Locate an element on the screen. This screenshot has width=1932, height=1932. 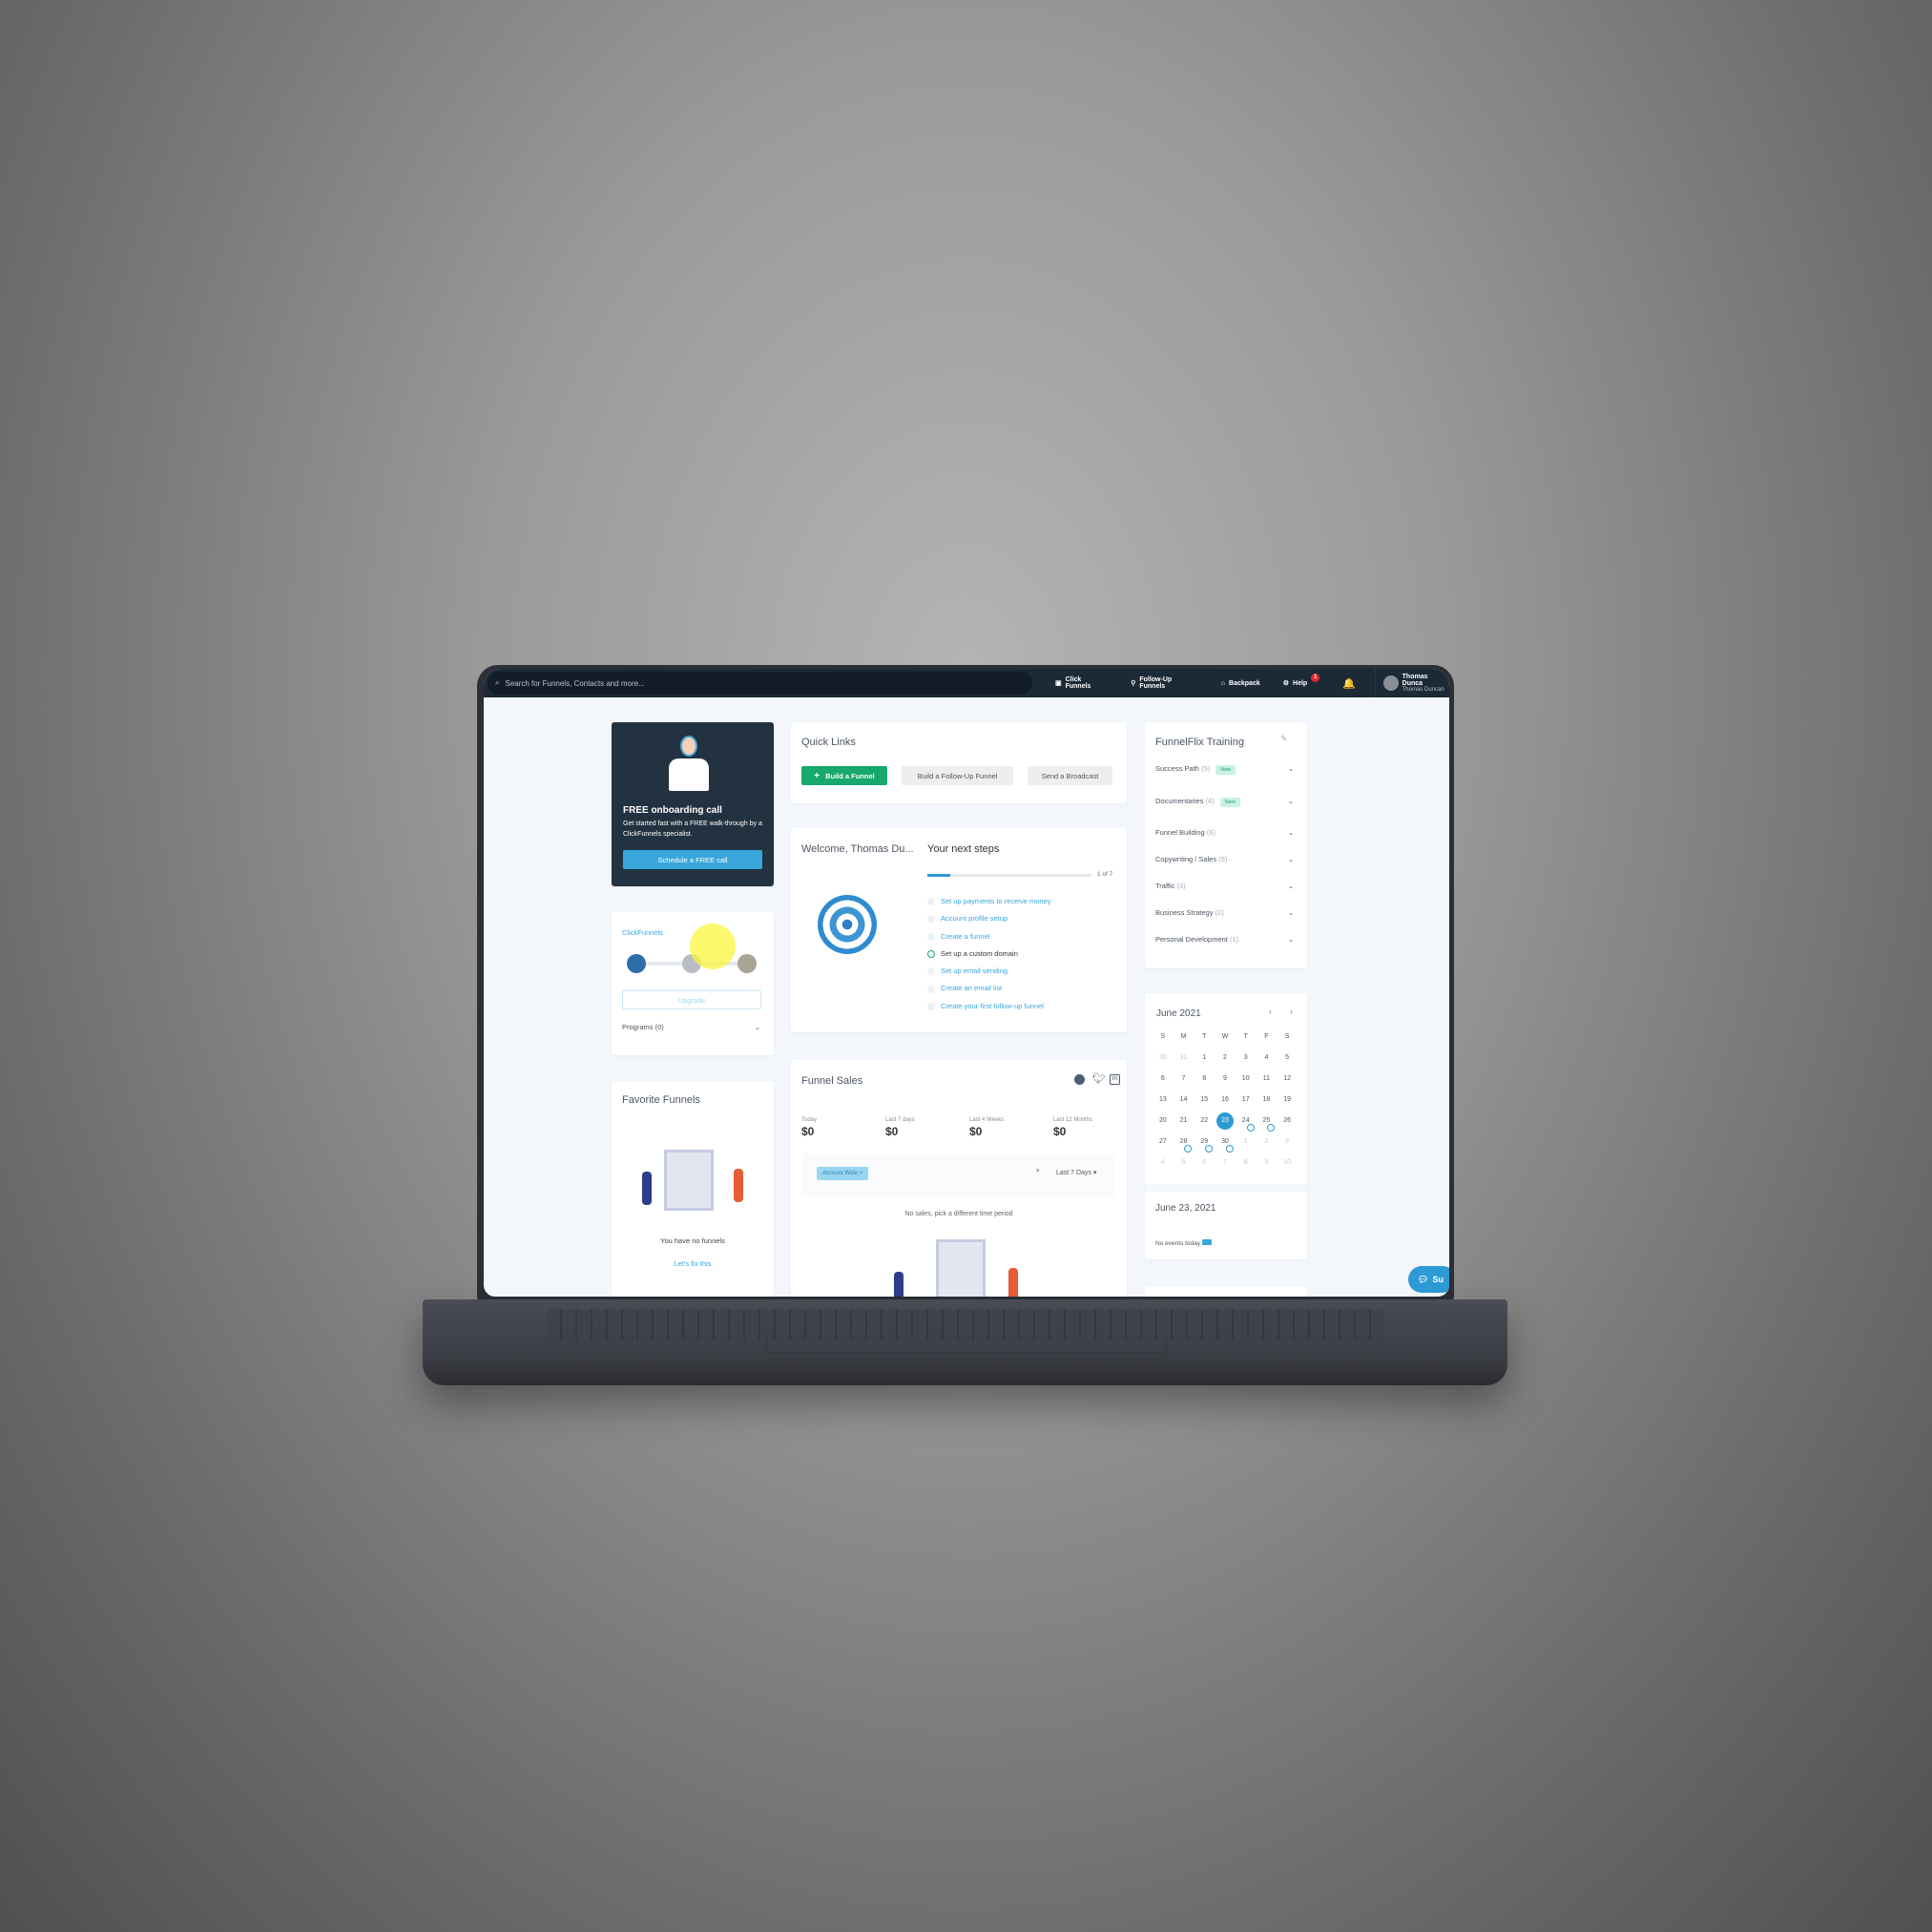
calendar-day: 11 is located at coordinates (1267, 1081).